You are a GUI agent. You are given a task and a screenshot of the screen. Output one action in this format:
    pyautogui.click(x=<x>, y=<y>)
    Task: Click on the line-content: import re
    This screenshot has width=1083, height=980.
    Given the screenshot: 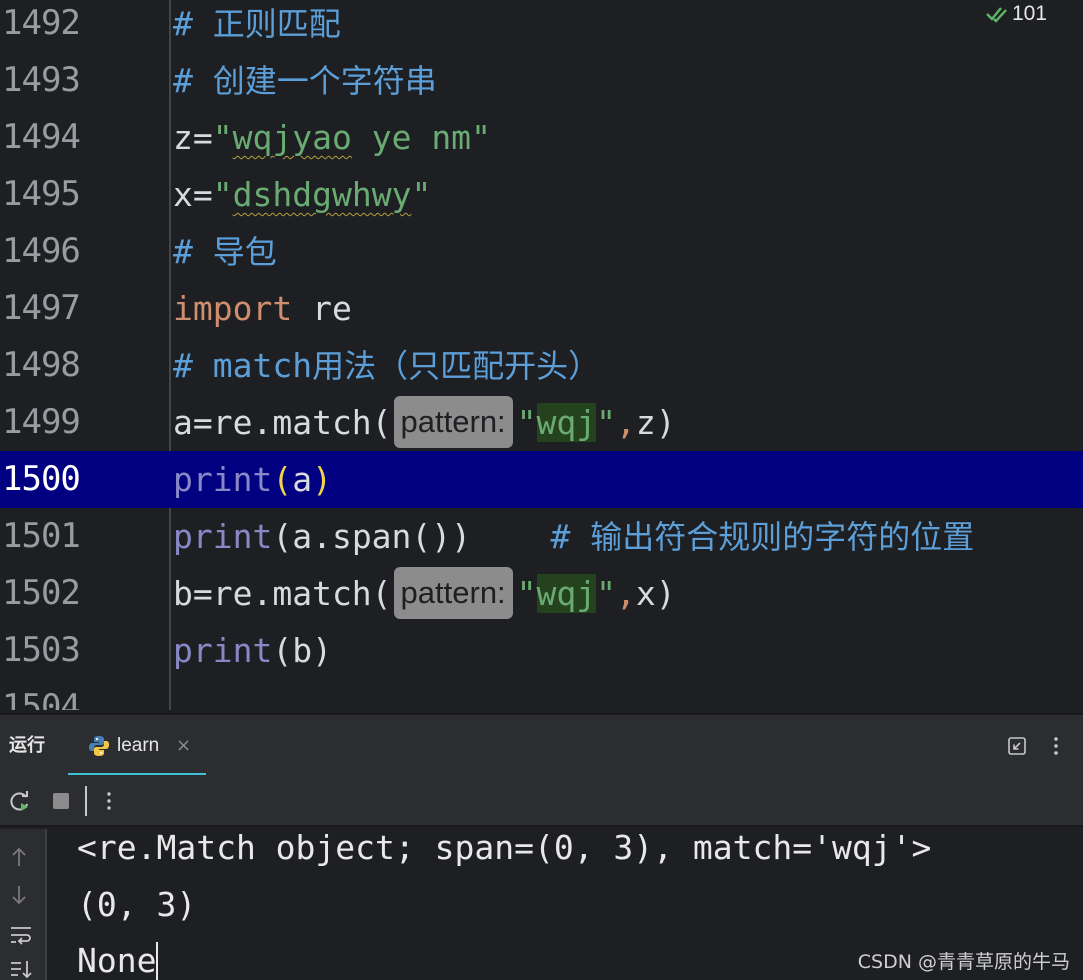 What is the action you would take?
    pyautogui.click(x=262, y=308)
    